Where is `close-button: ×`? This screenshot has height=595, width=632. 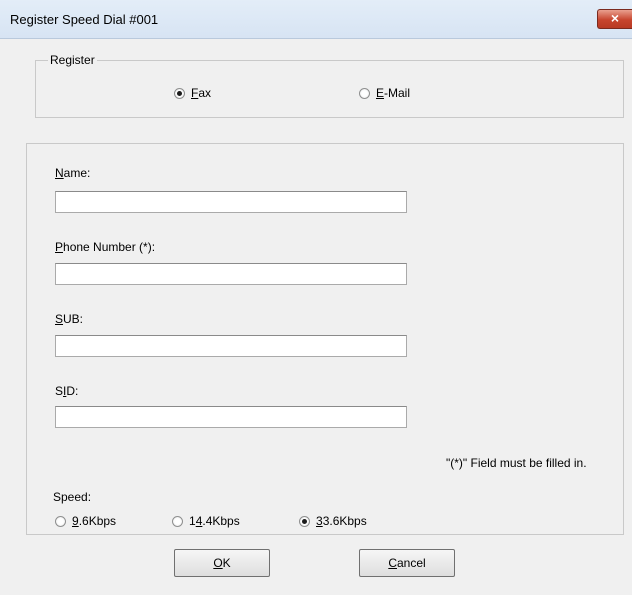 close-button: × is located at coordinates (614, 19).